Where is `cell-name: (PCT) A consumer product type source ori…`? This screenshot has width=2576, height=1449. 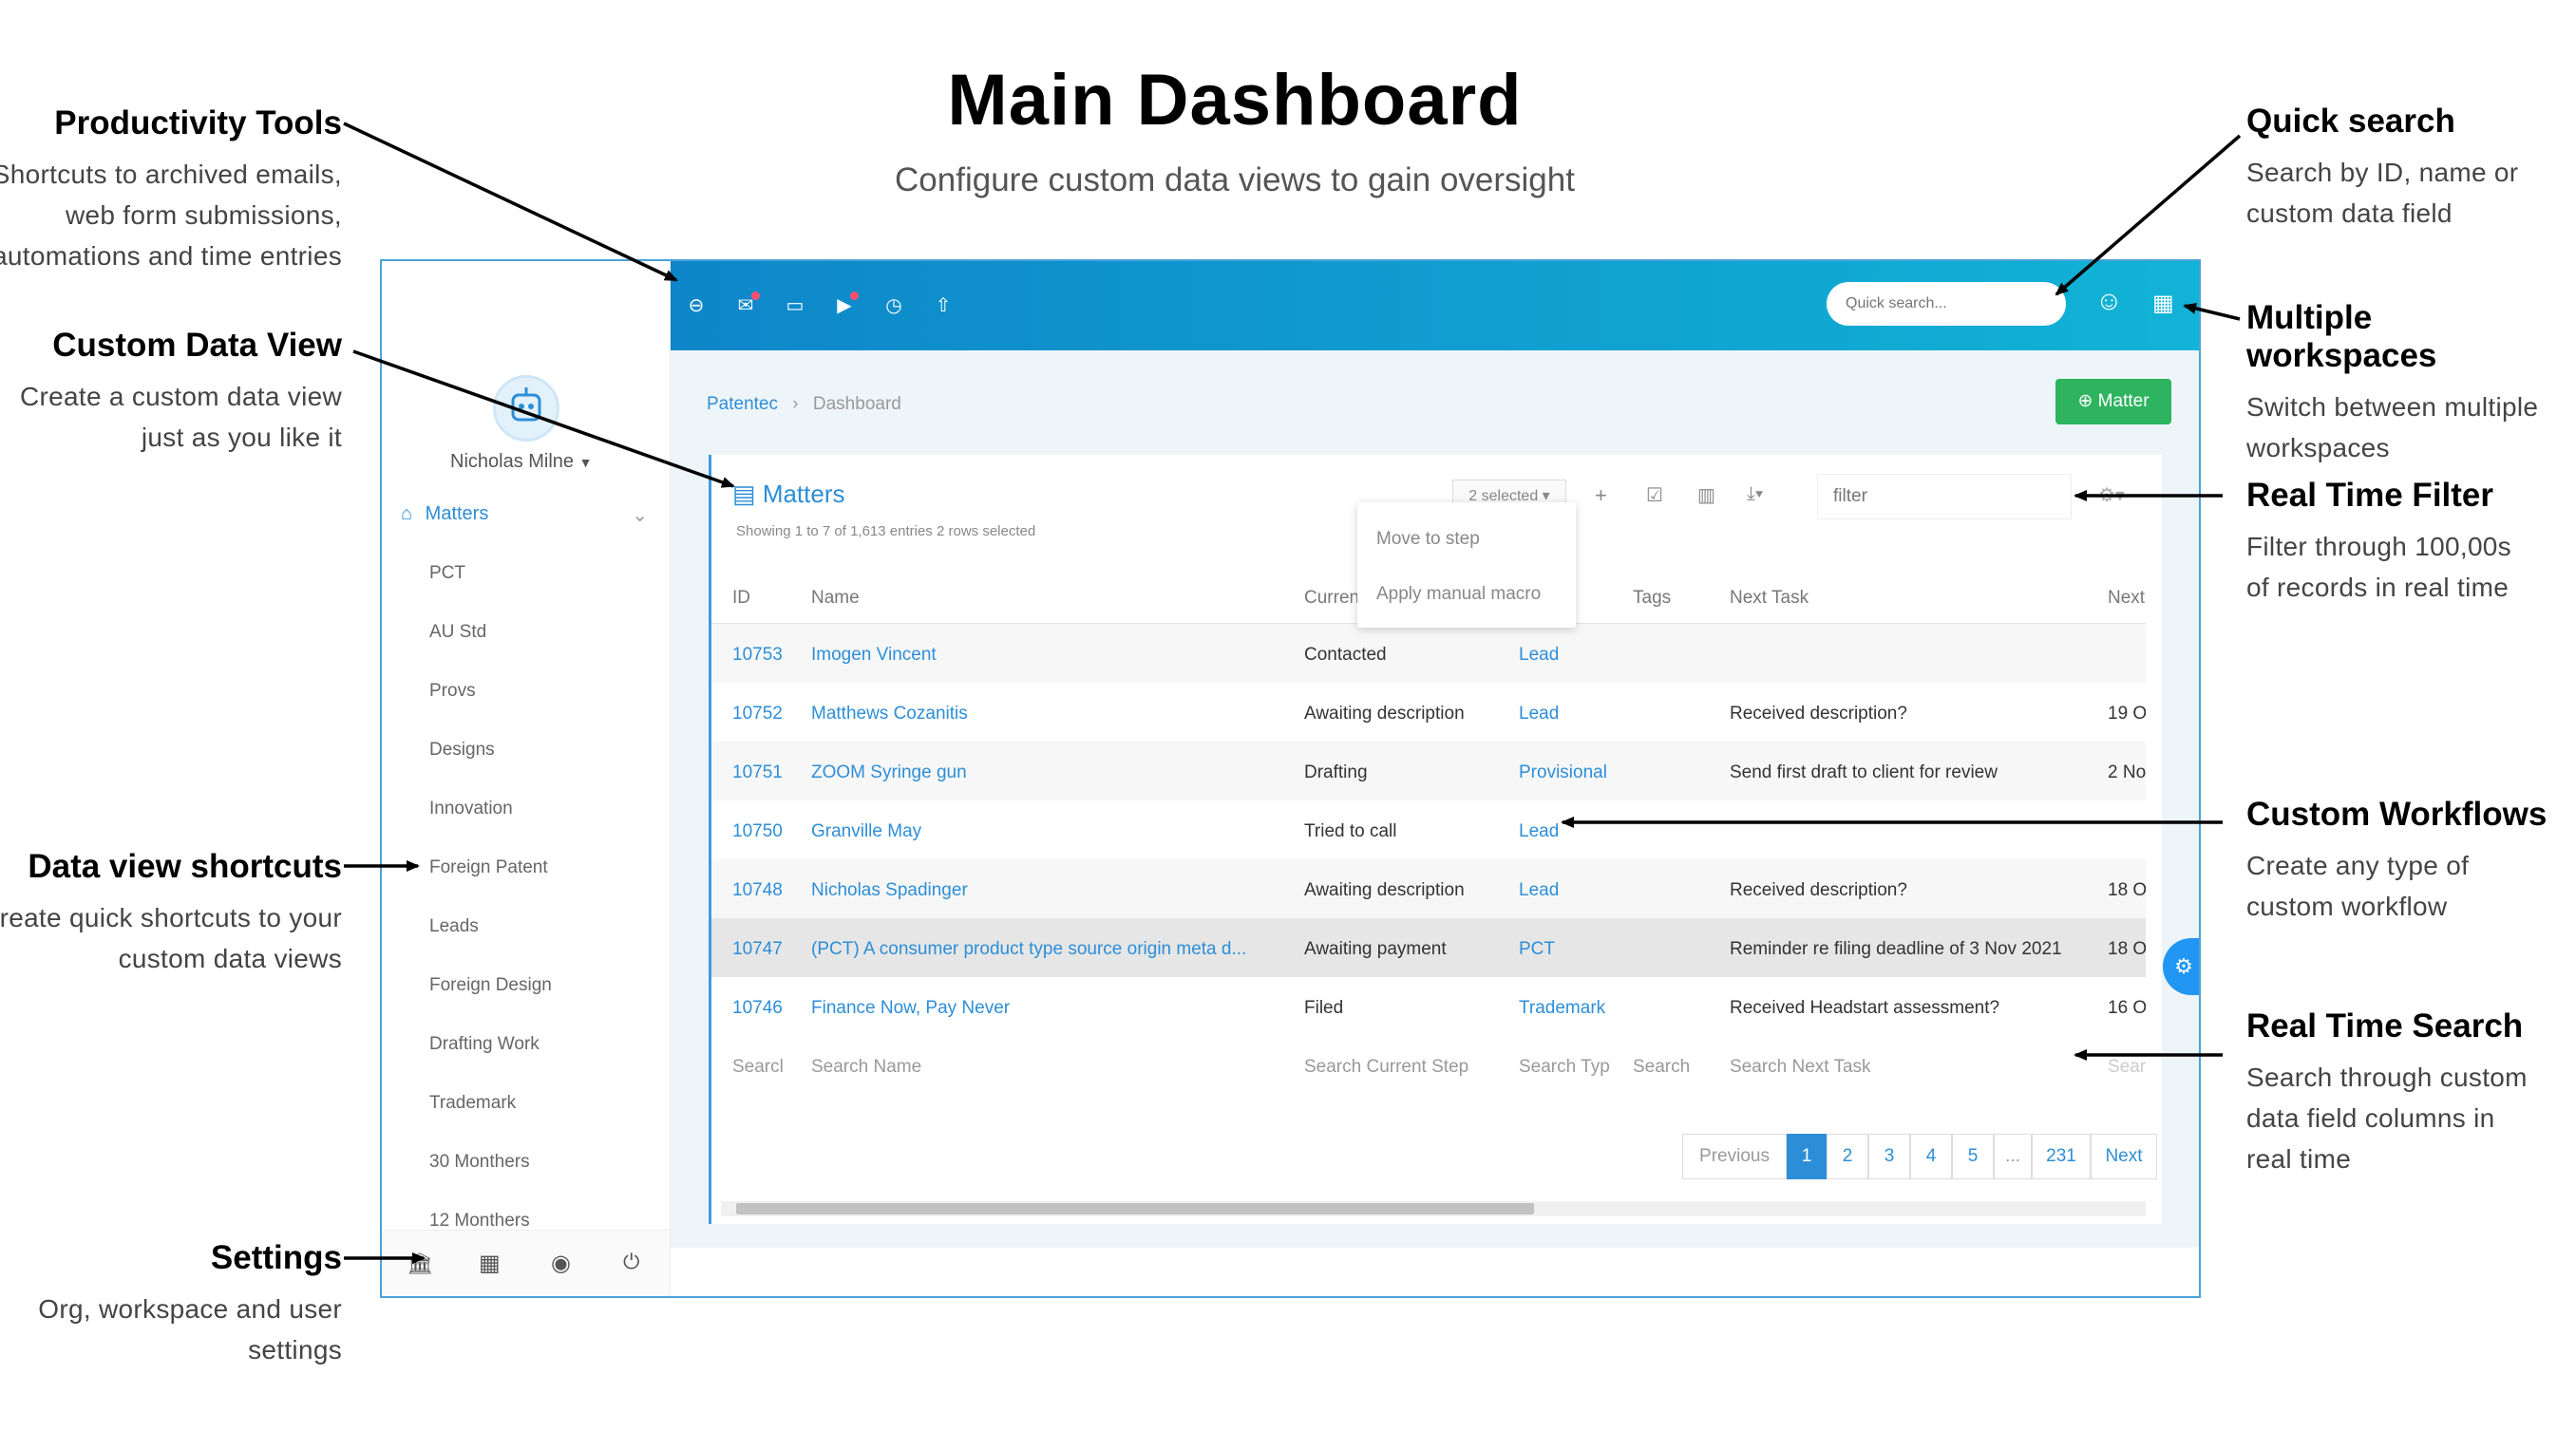 cell-name: (PCT) A consumer product type source ori… is located at coordinates (1048, 949).